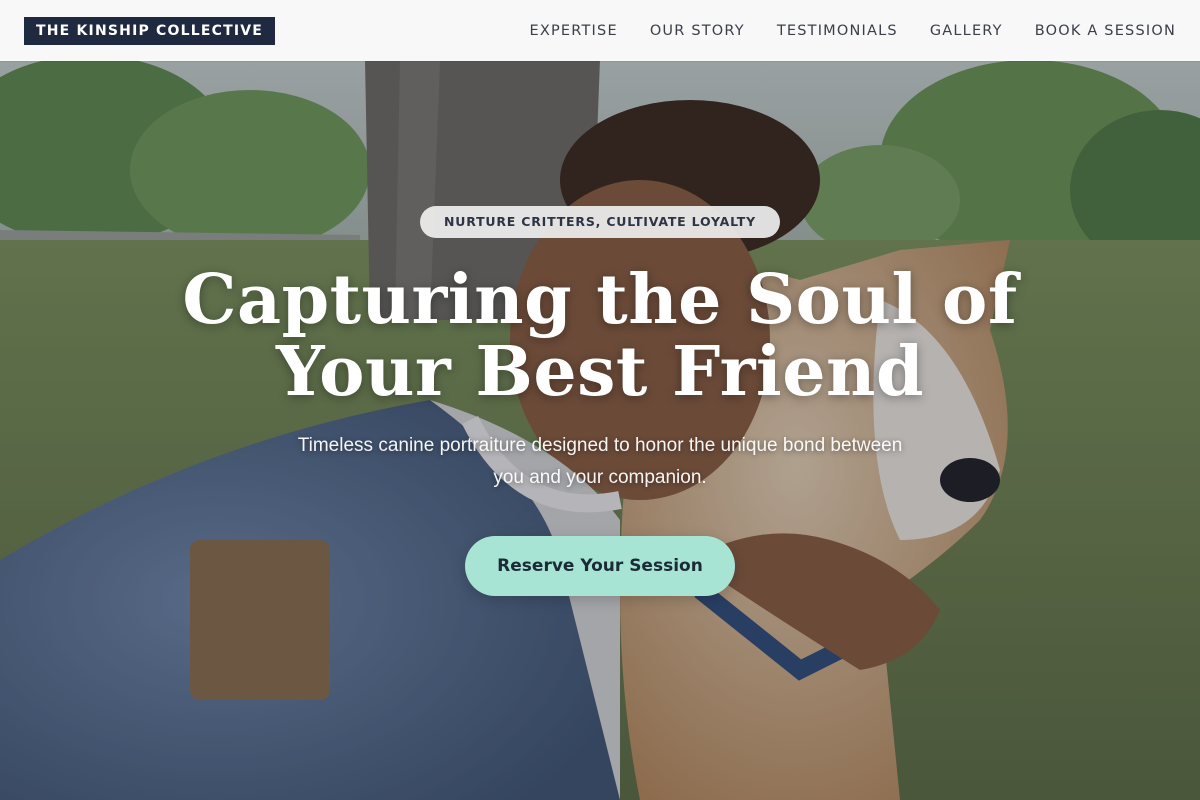  Describe the element at coordinates (600, 566) in the screenshot. I see `reserve-session-button: Reserve Your Session` at that location.